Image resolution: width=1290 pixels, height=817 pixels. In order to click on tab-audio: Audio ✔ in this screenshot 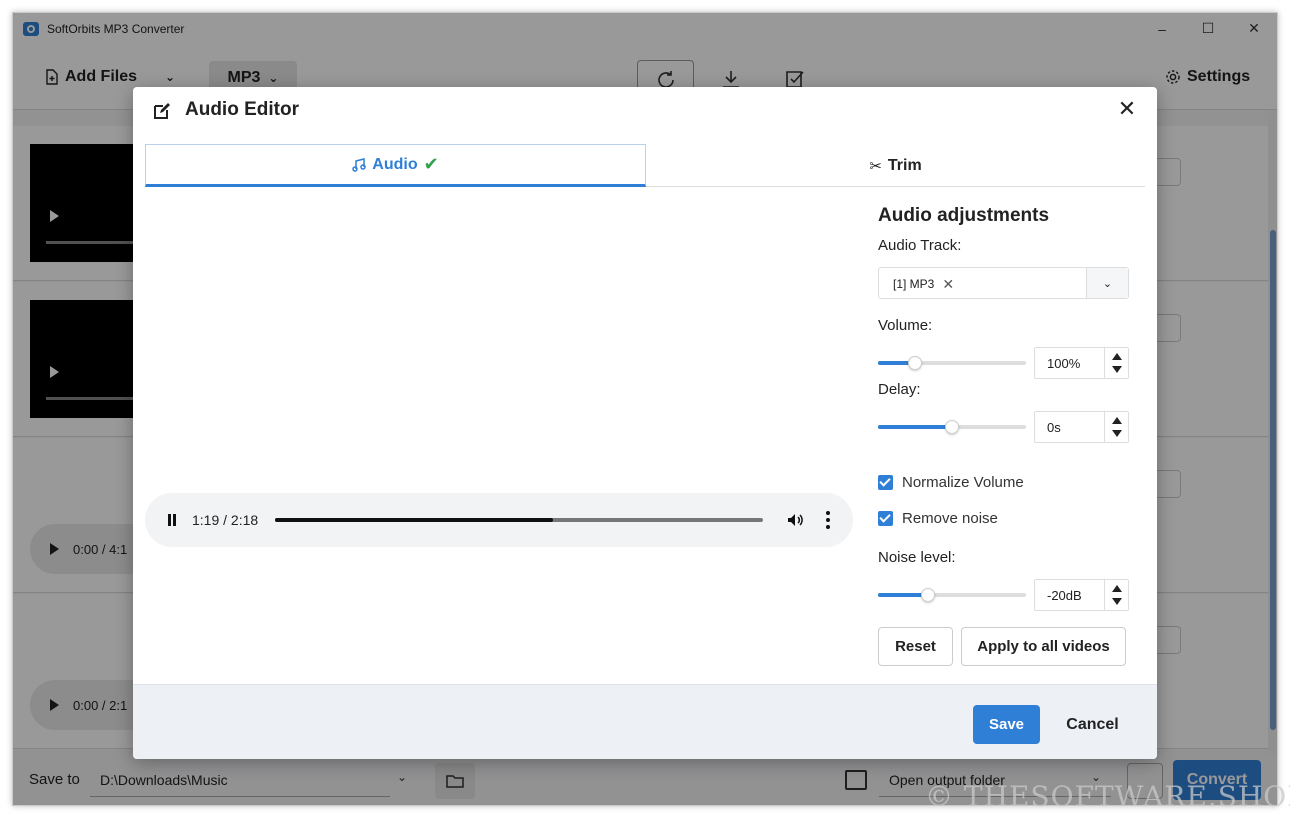, I will do `click(395, 165)`.